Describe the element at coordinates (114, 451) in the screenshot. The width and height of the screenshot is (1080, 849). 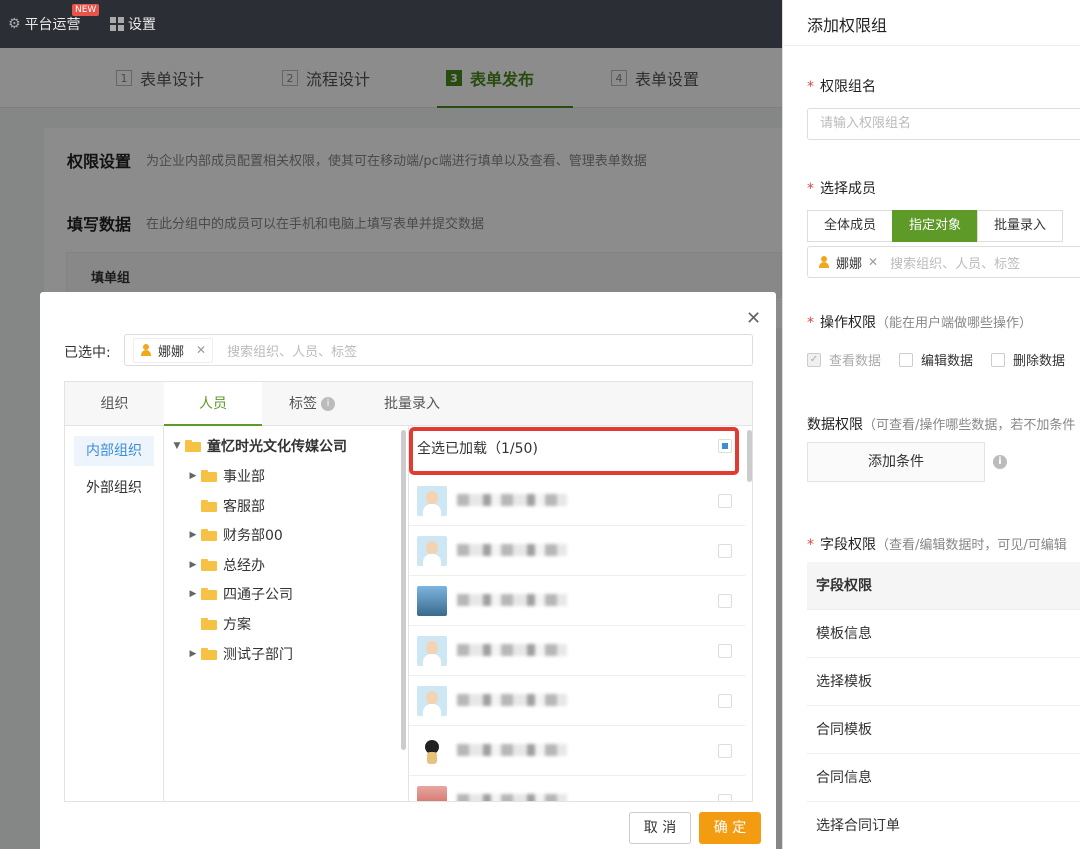
I see `org-type-internal: 内部组织` at that location.